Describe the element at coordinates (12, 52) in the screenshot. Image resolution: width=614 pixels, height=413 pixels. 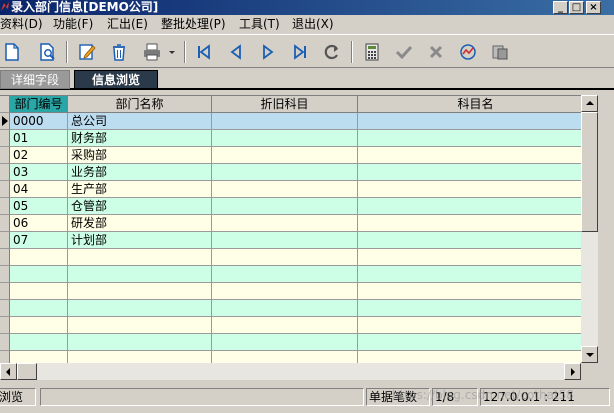
I see `new-icon` at that location.